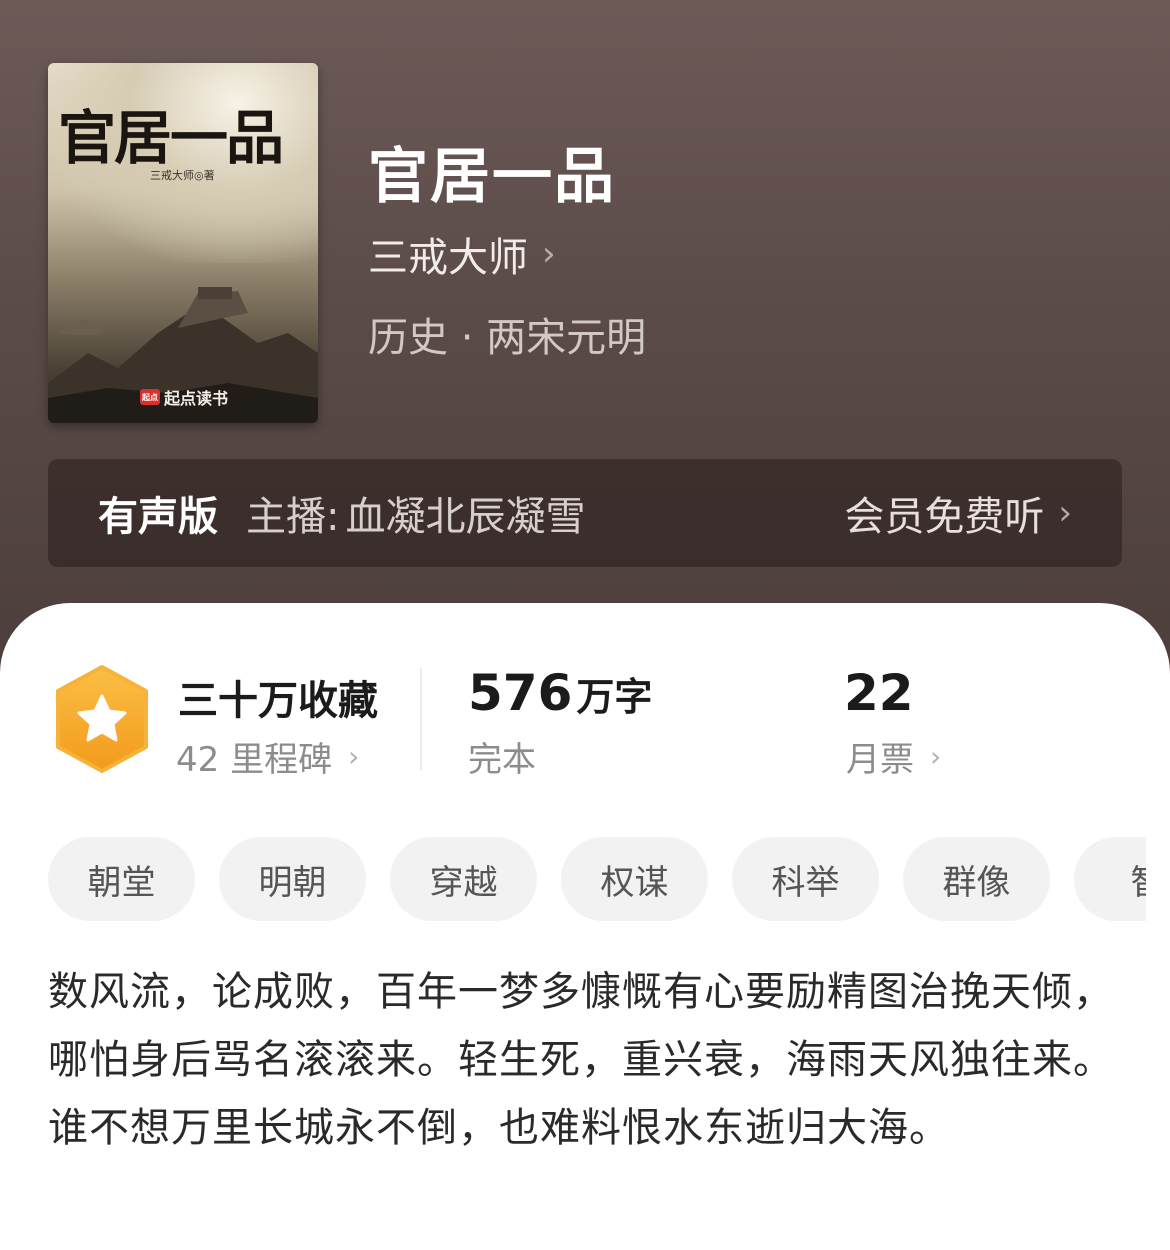 This screenshot has height=1250, width=1170. Describe the element at coordinates (1110, 879) in the screenshot. I see `tag-chip: 智` at that location.